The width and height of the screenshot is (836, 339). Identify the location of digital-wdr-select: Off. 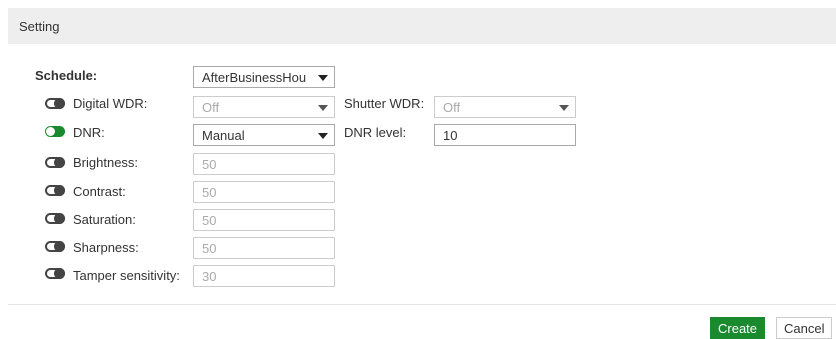
(264, 107).